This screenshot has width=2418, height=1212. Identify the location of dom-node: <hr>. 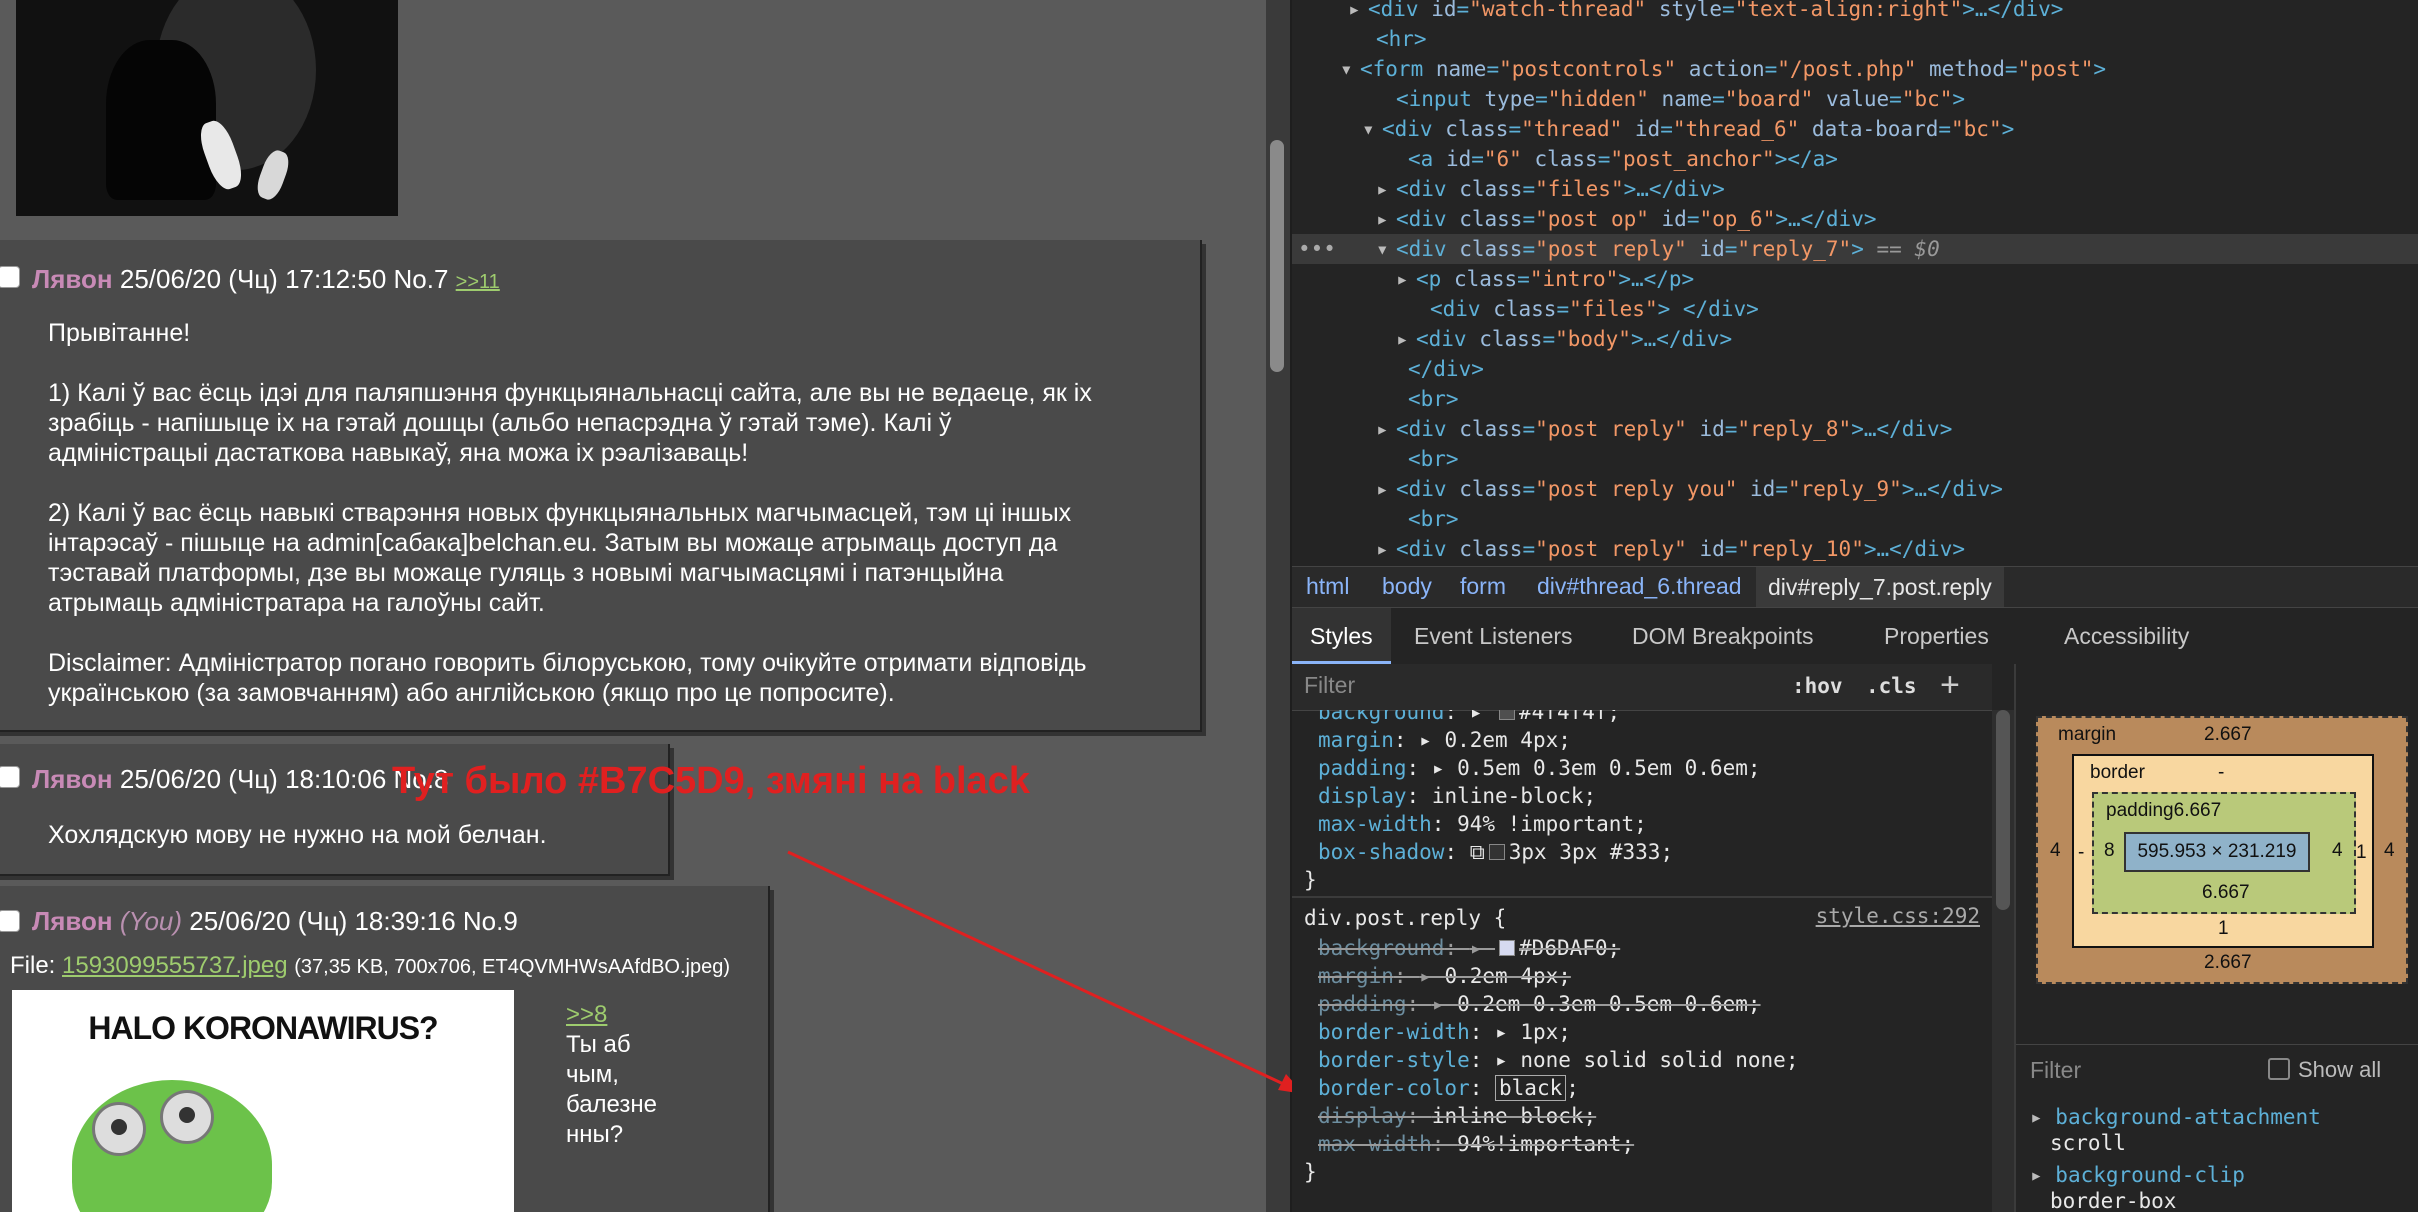
(1855, 39).